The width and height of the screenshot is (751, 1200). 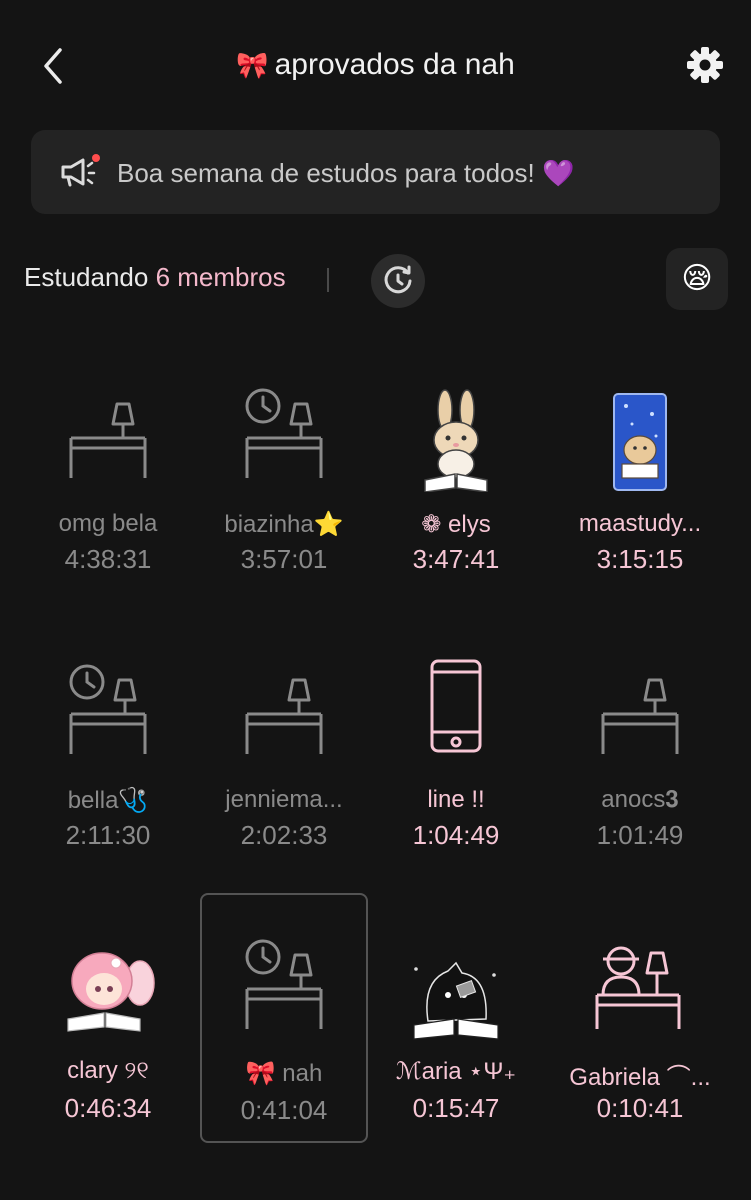 I want to click on member-card-selected: 🎀 nah 0:41:04, so click(x=284, y=1018).